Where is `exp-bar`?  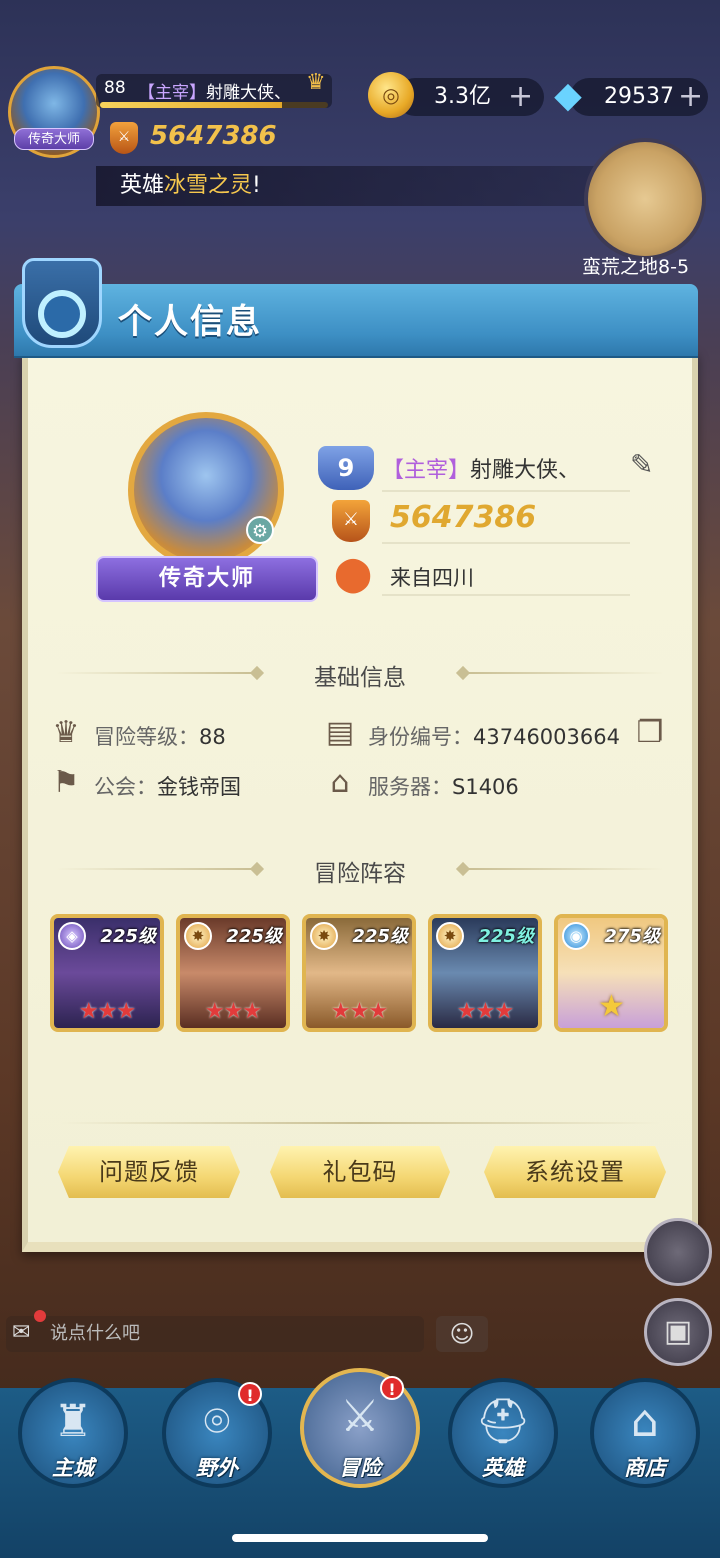 exp-bar is located at coordinates (214, 105).